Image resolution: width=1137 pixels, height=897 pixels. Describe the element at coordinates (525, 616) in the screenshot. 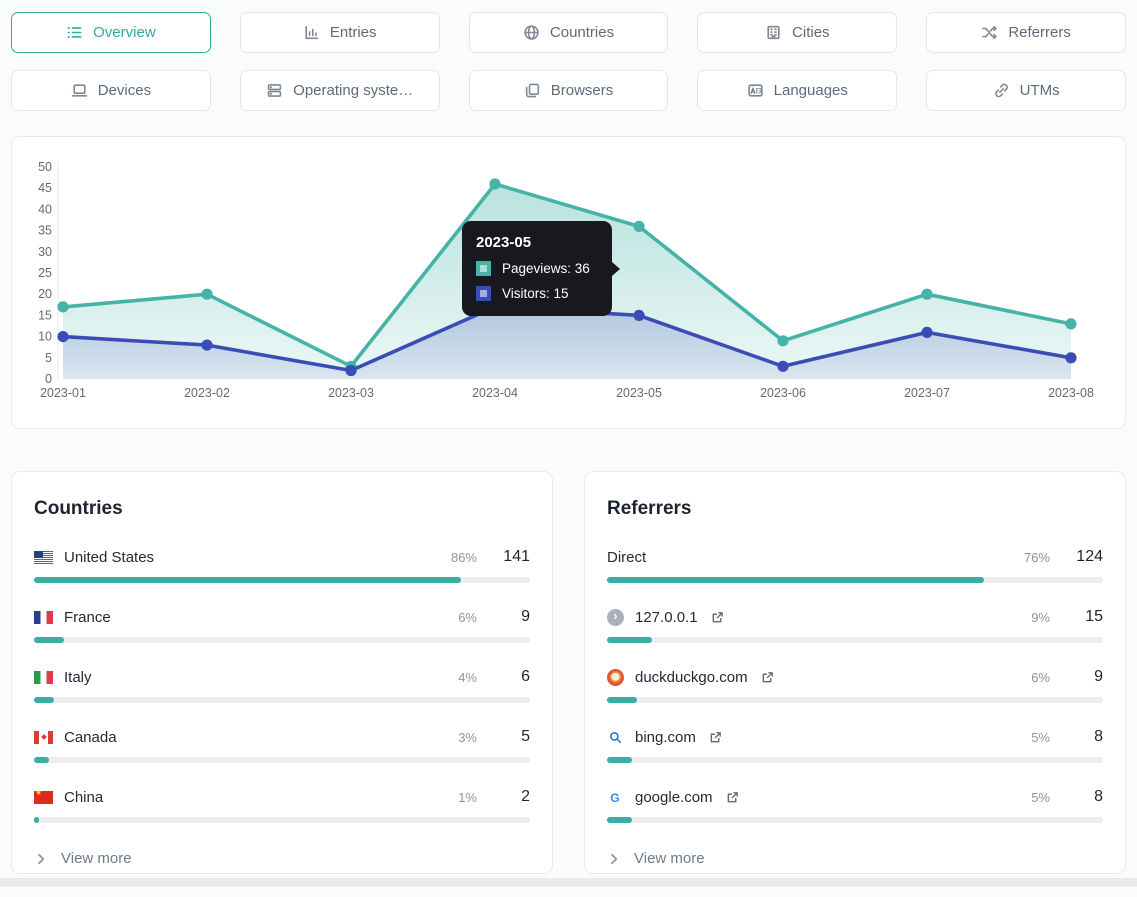

I see `row-value: 9` at that location.